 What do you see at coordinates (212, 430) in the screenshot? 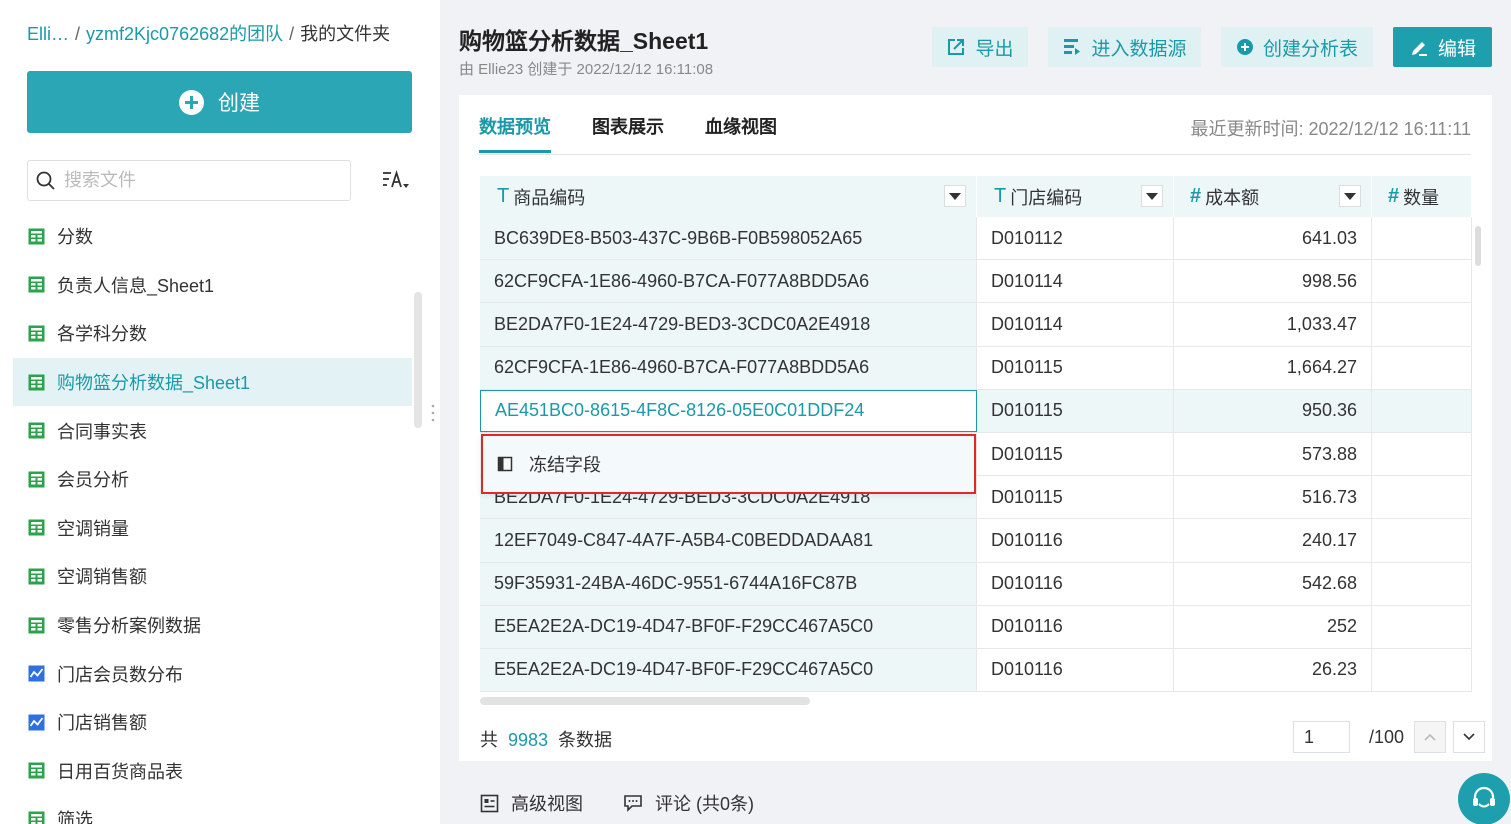
I see `sidebar-file-item: 合同事实表` at bounding box center [212, 430].